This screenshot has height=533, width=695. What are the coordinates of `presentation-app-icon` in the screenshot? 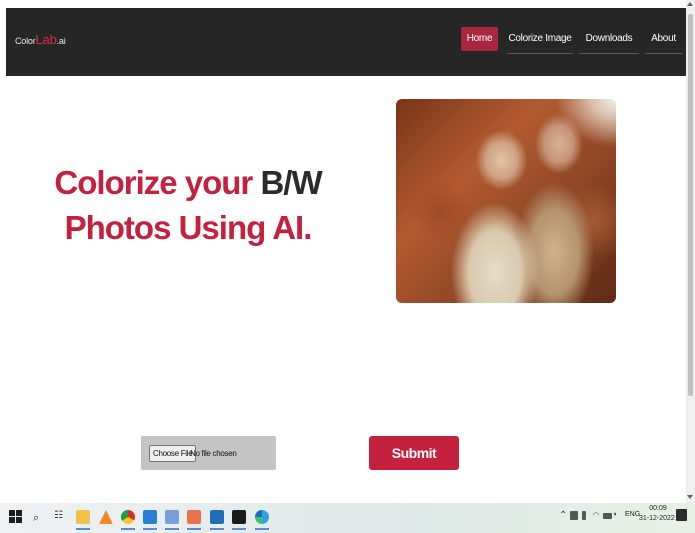 It's located at (194, 517).